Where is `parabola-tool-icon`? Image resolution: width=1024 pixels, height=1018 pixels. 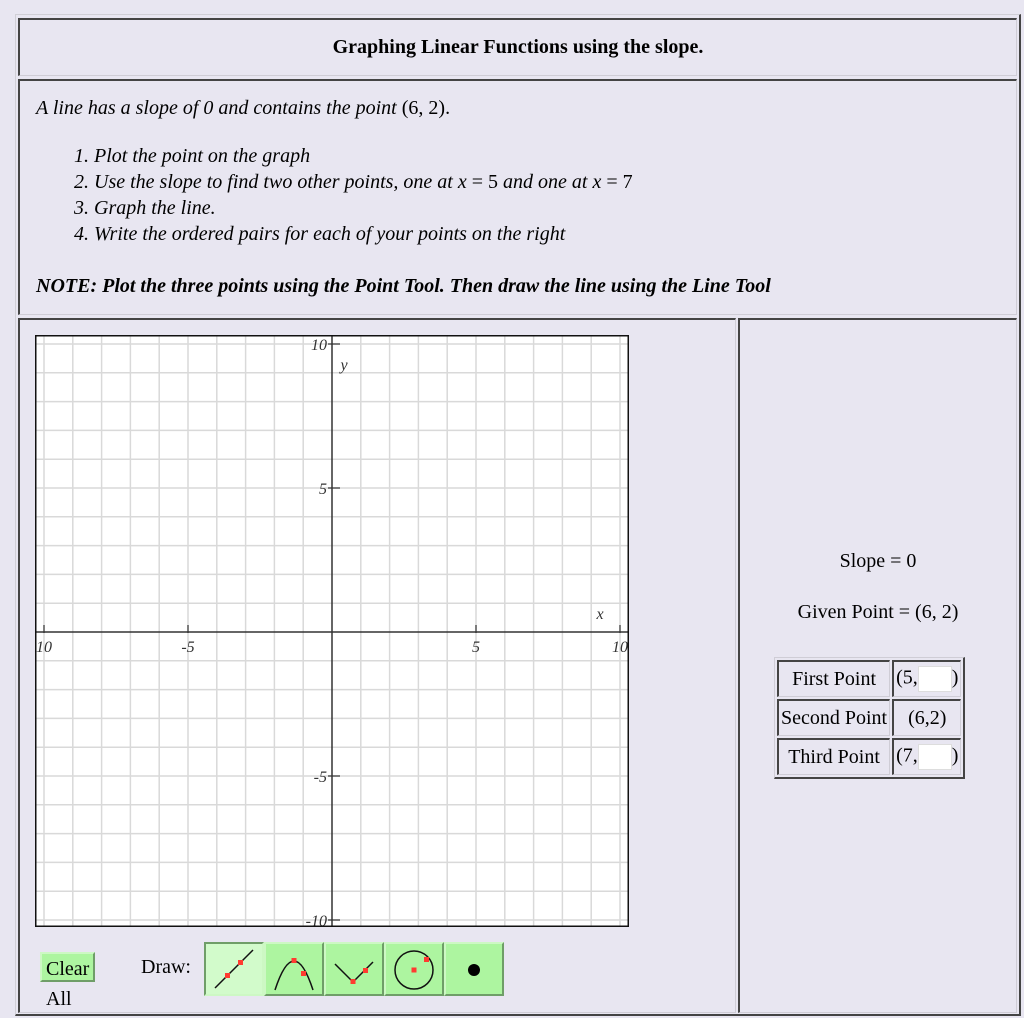 parabola-tool-icon is located at coordinates (294, 974).